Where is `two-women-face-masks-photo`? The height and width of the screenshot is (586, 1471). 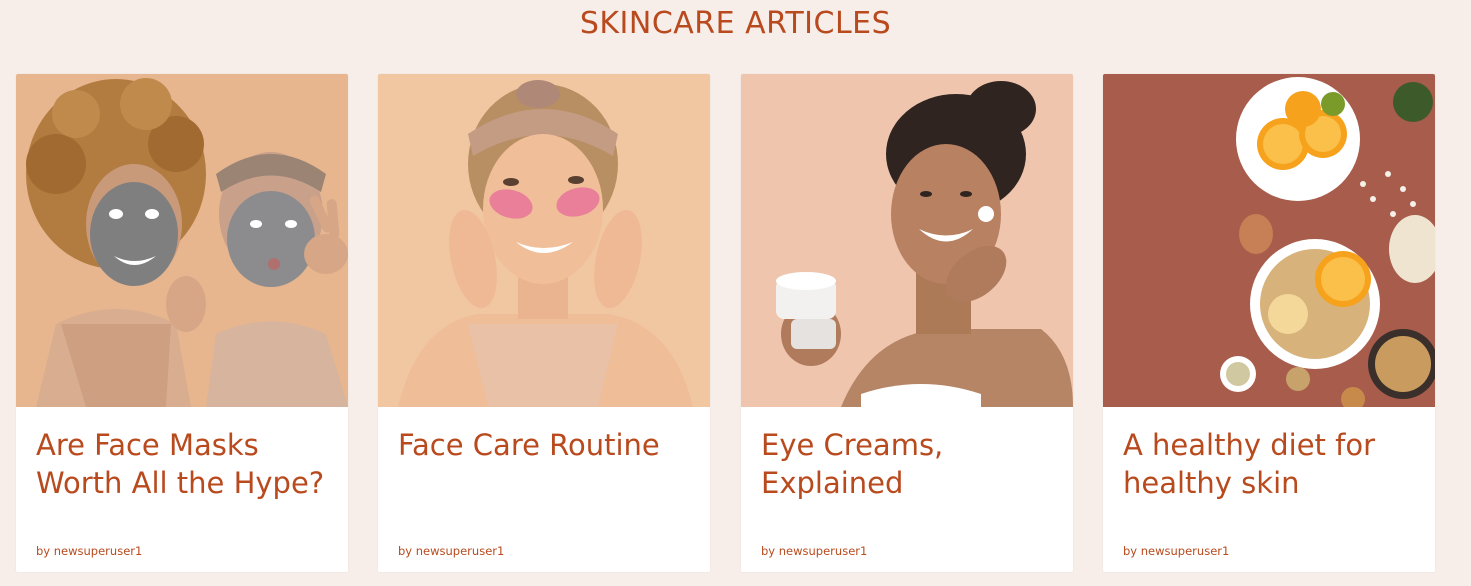 two-women-face-masks-photo is located at coordinates (182, 240).